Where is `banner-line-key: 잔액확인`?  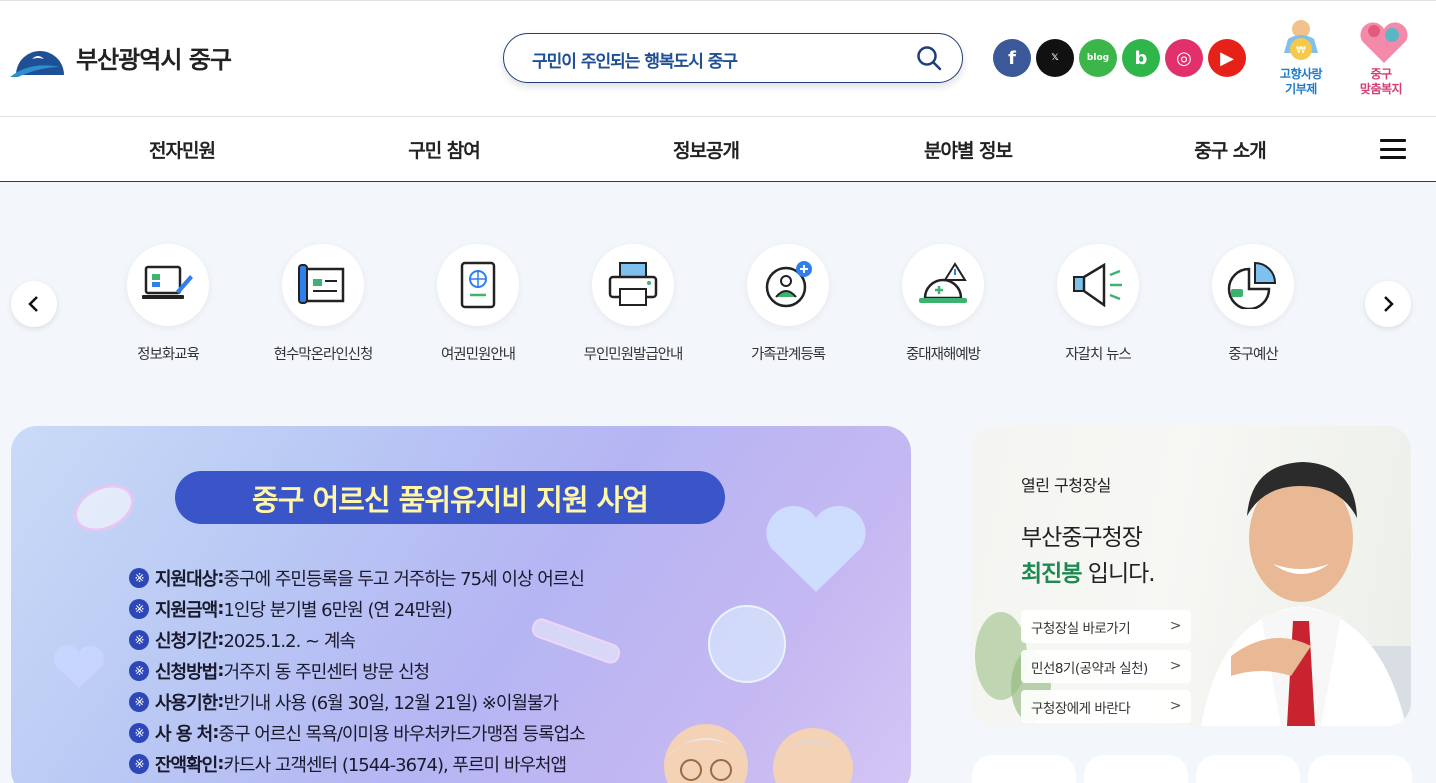 banner-line-key: 잔액확인 is located at coordinates (186, 765).